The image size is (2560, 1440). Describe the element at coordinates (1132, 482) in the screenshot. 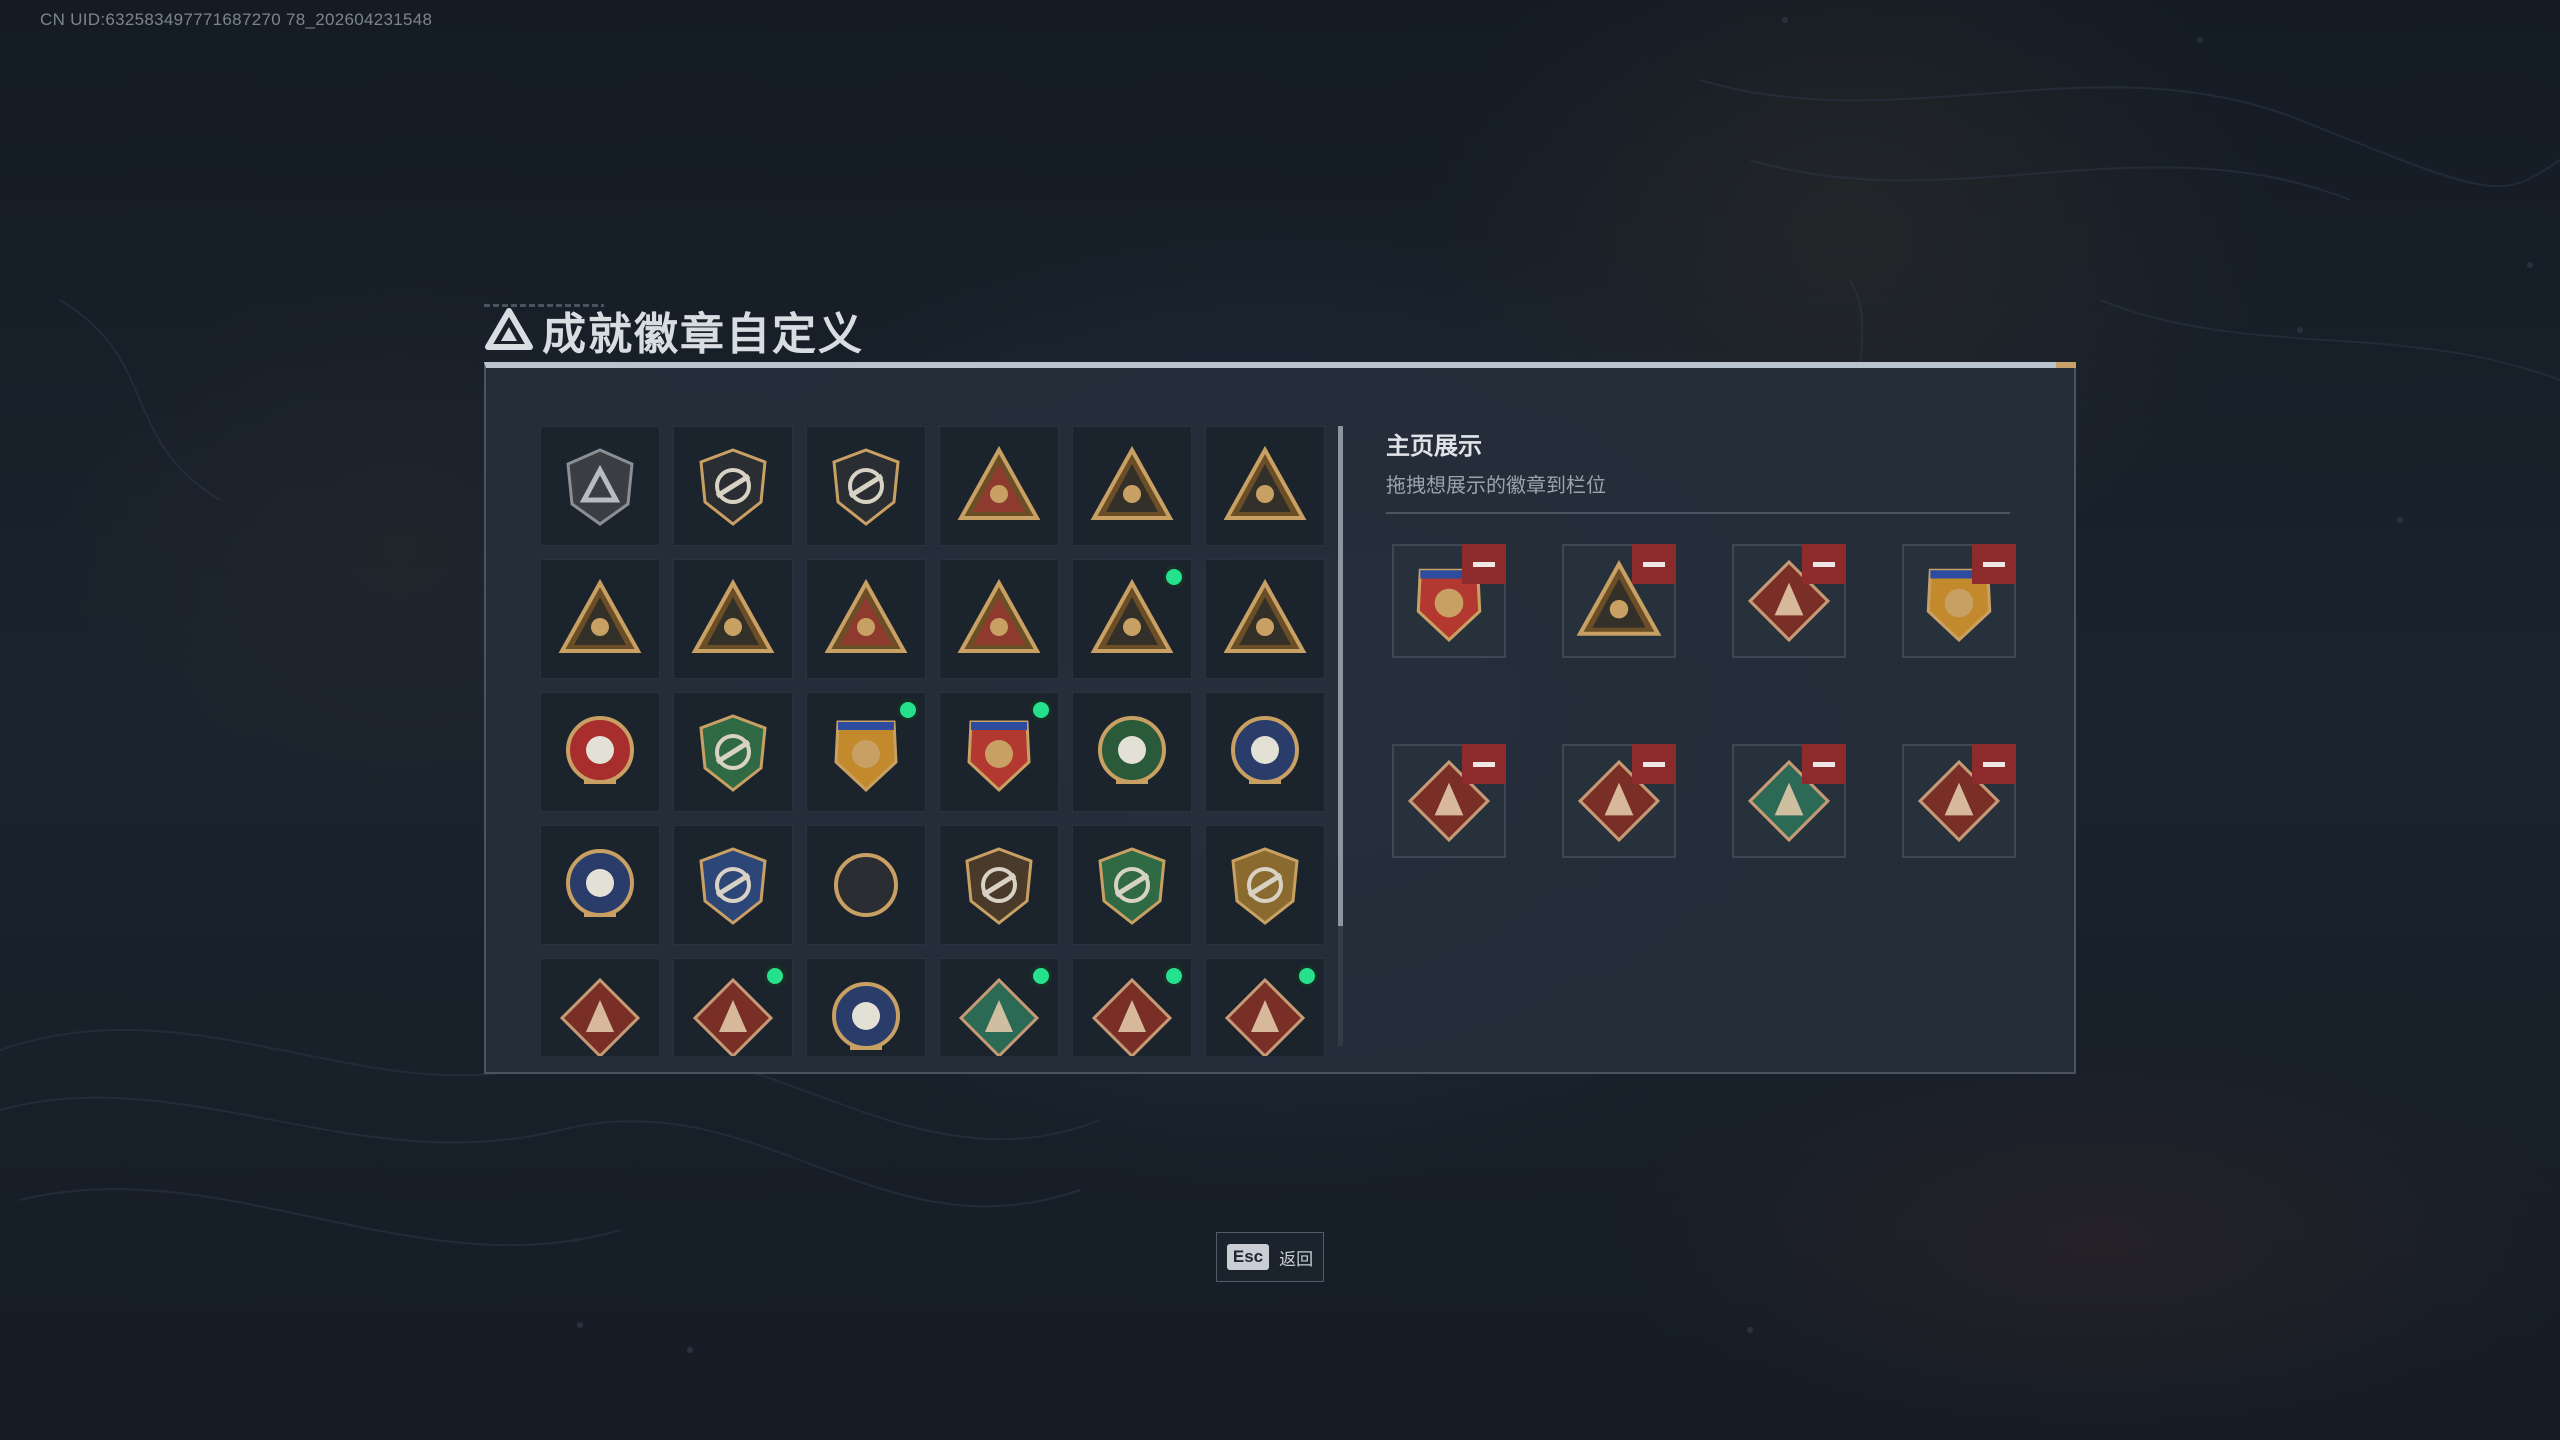

I see `level-54-triangle-badge-icon` at that location.